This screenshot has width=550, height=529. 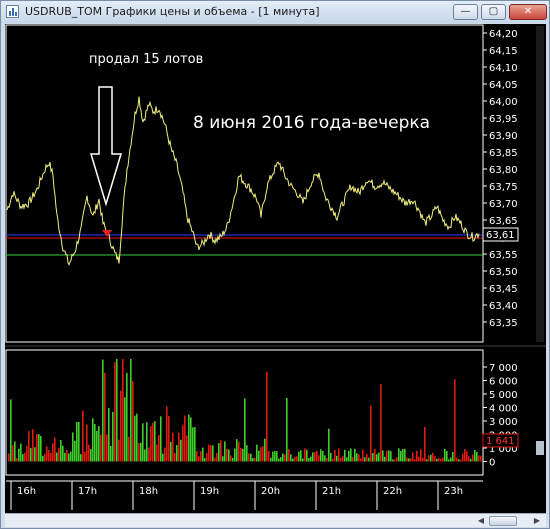 I want to click on volume-tick-label: 5 000, so click(x=503, y=395).